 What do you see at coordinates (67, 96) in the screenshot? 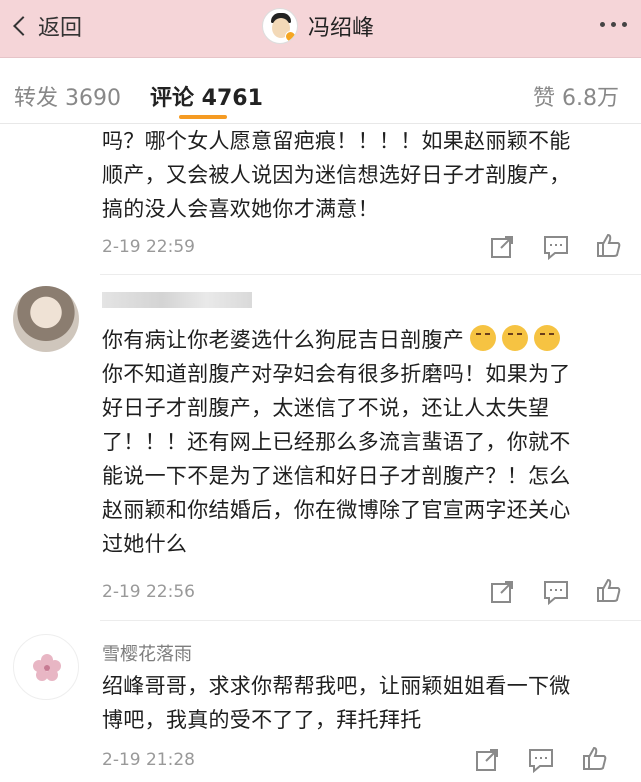
I see `tab-repost: 转发 3690` at bounding box center [67, 96].